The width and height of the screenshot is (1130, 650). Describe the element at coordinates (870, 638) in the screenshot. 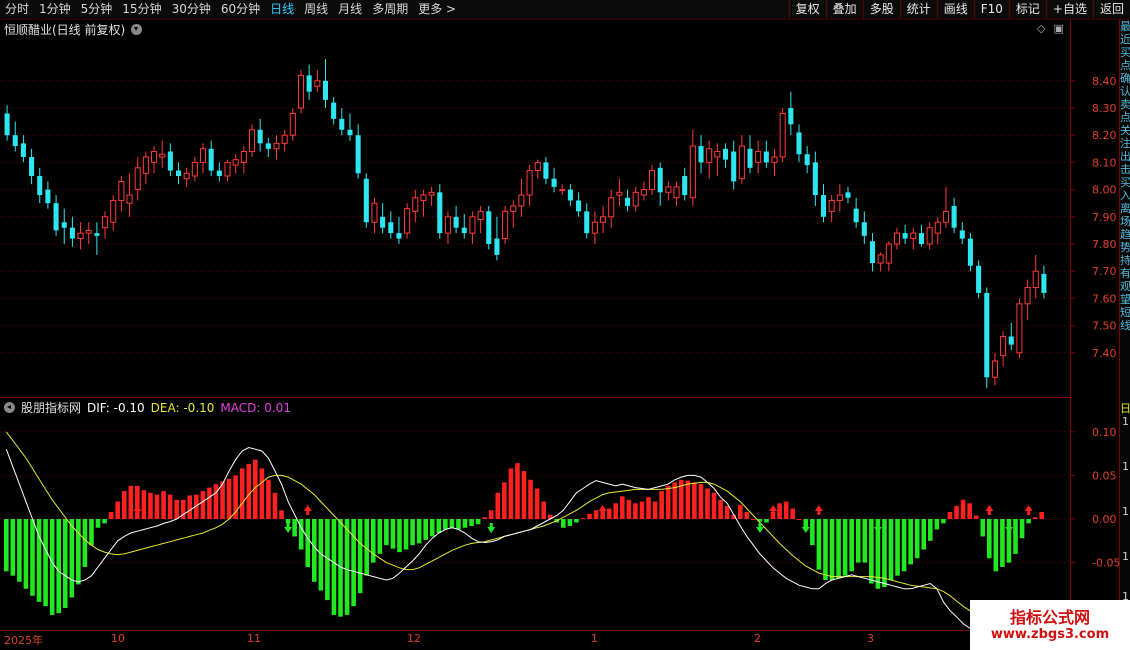

I see `time-label: 3` at that location.